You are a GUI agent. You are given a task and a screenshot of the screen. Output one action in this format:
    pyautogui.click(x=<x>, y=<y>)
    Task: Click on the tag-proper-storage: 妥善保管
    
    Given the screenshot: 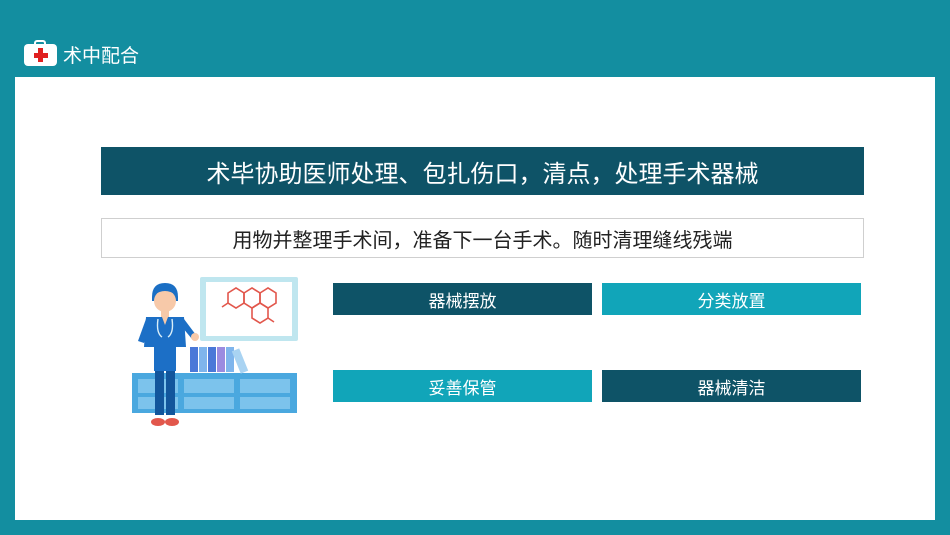 What is the action you would take?
    pyautogui.click(x=462, y=386)
    